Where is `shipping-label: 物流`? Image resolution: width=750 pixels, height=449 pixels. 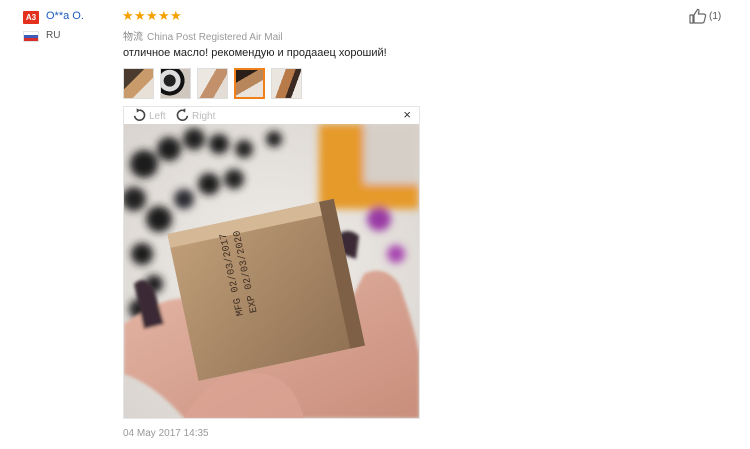 shipping-label: 物流 is located at coordinates (133, 37).